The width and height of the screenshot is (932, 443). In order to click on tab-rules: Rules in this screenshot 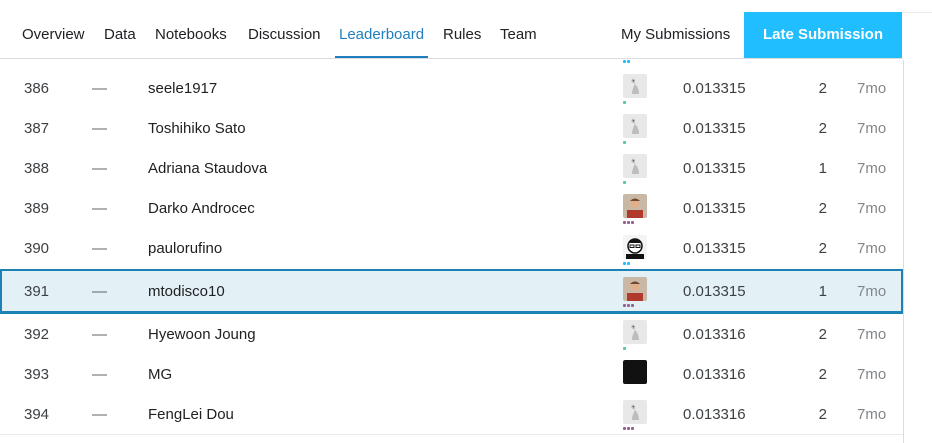, I will do `click(462, 35)`.